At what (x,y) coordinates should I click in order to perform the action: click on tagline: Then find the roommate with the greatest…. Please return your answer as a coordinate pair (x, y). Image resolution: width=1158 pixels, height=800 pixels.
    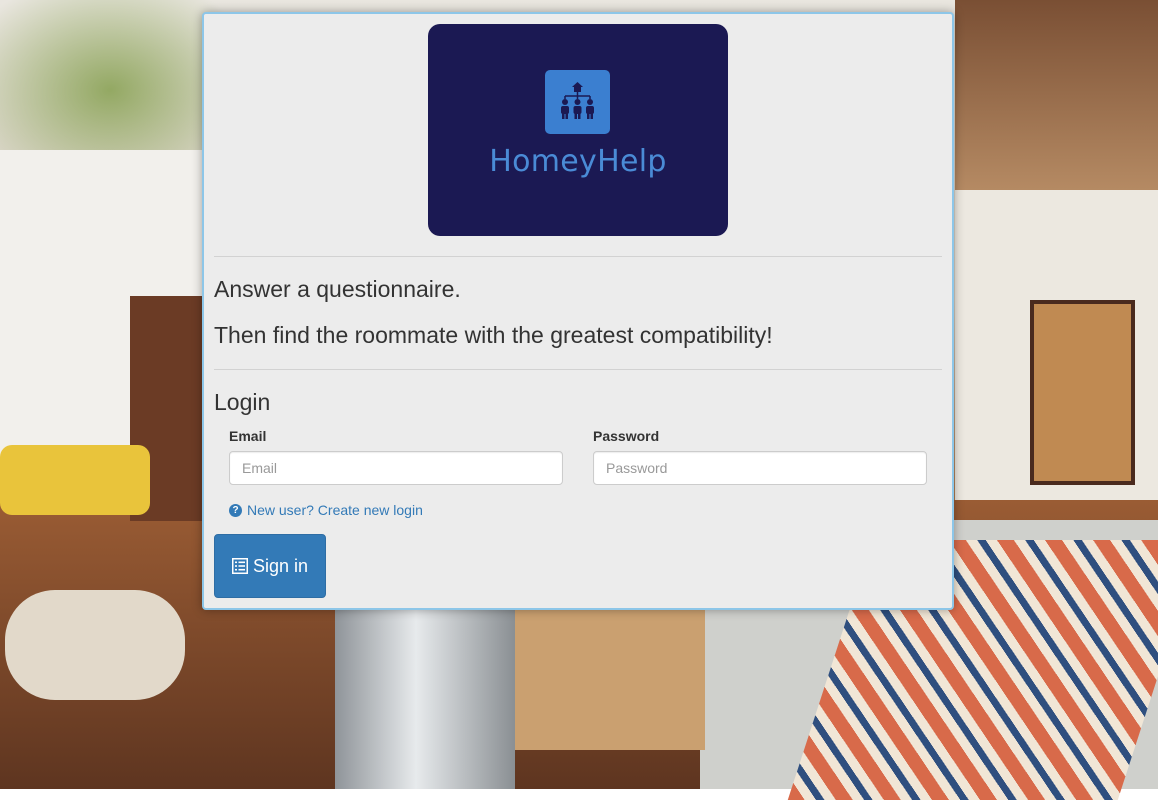
    Looking at the image, I should click on (493, 335).